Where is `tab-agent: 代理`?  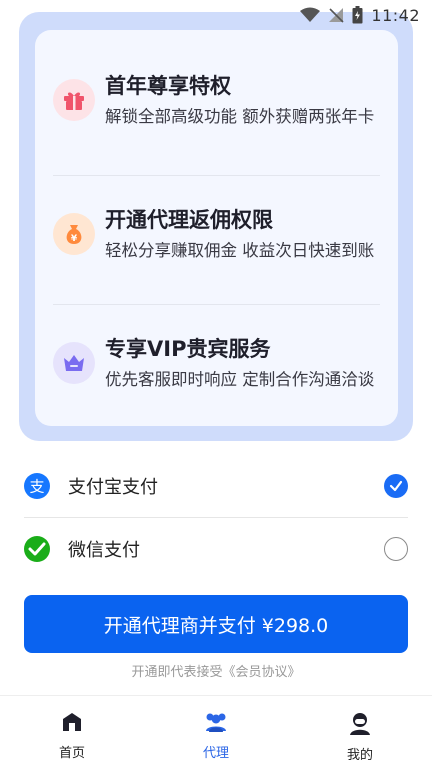 tab-agent: 代理 is located at coordinates (216, 732).